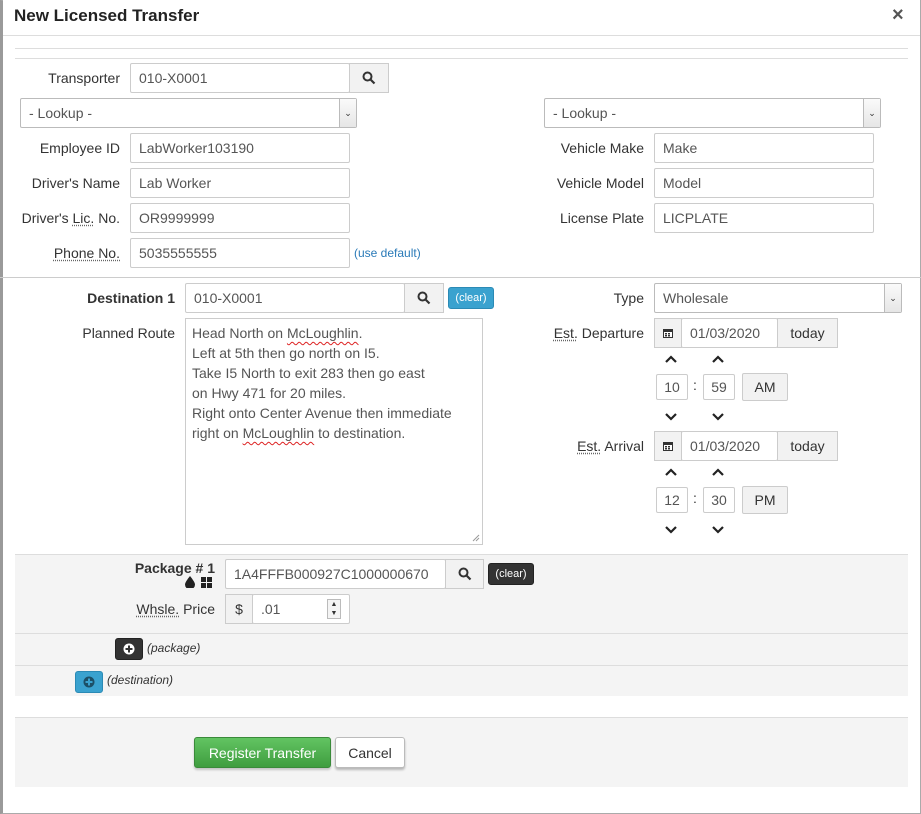 This screenshot has width=921, height=814. Describe the element at coordinates (240, 253) in the screenshot. I see `phone-input: 5035555555` at that location.